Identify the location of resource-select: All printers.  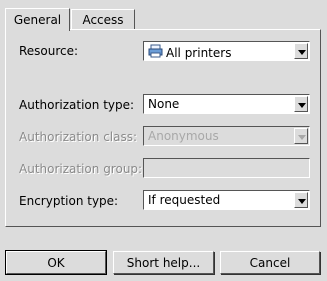
(226, 51).